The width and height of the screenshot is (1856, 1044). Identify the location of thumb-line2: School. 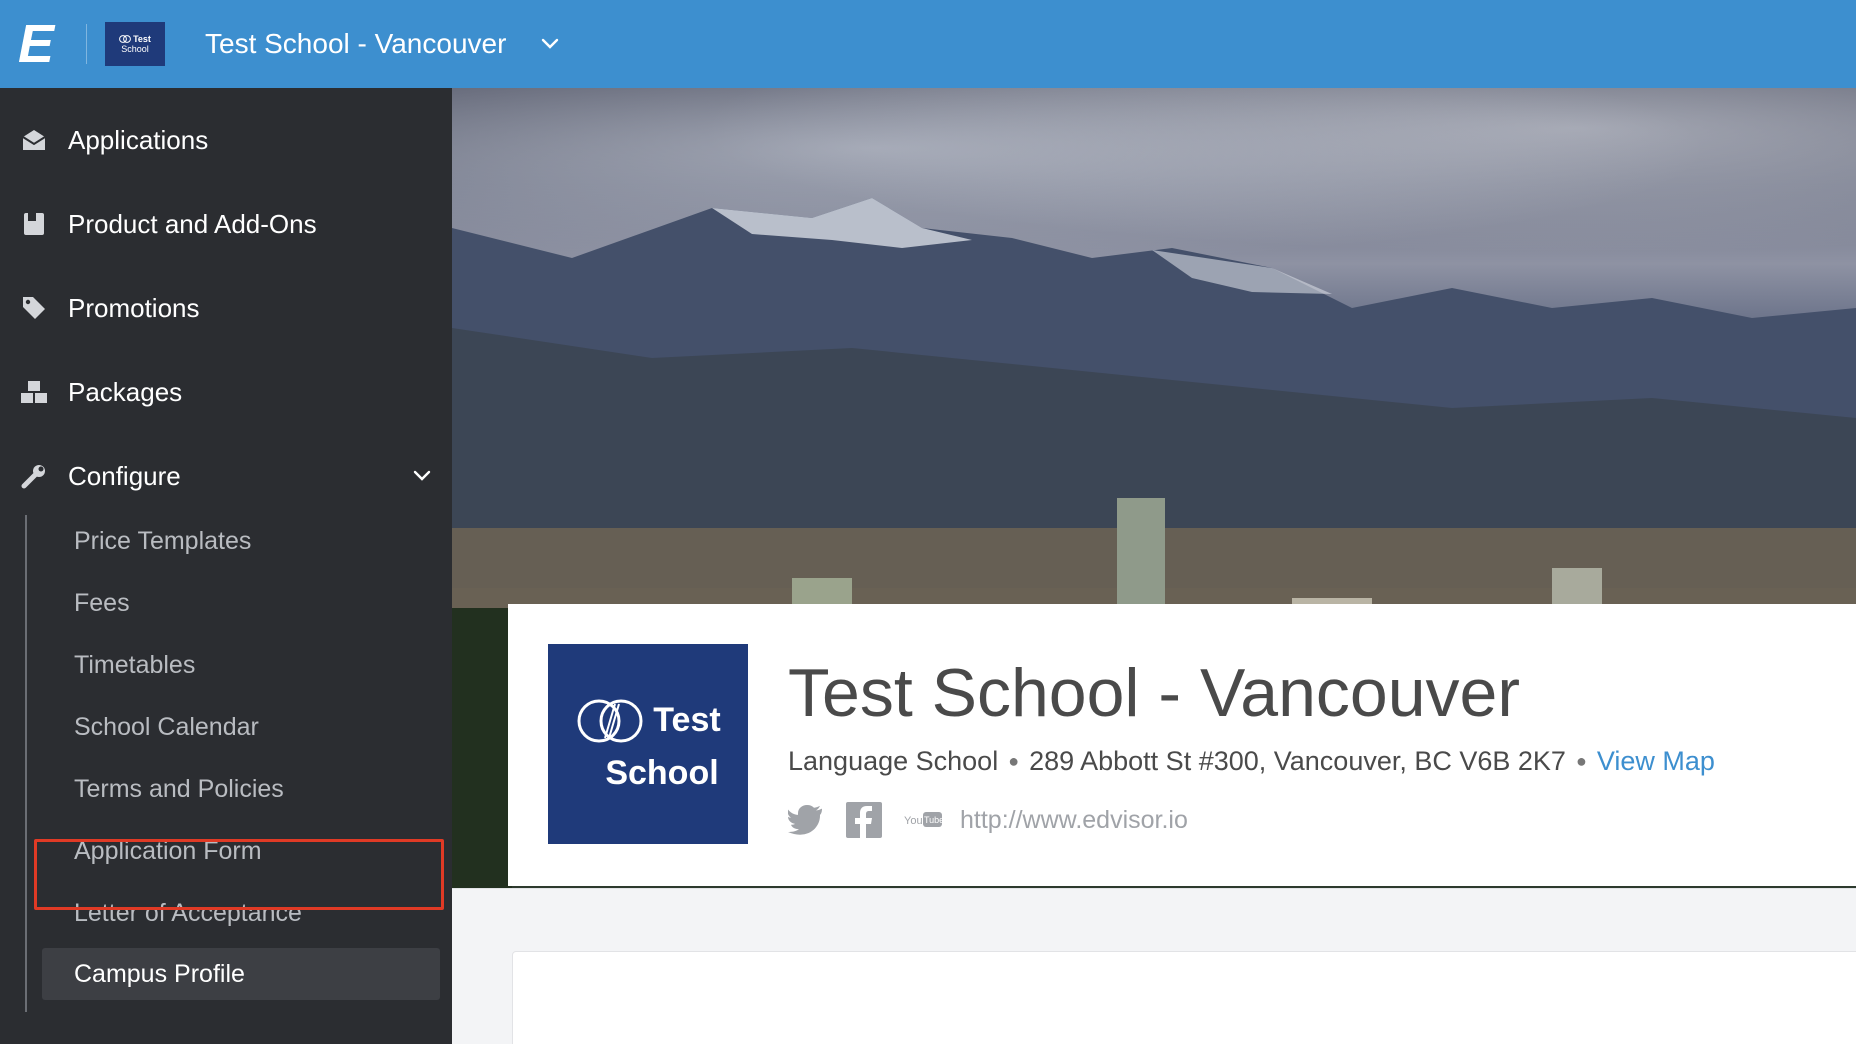
(135, 49).